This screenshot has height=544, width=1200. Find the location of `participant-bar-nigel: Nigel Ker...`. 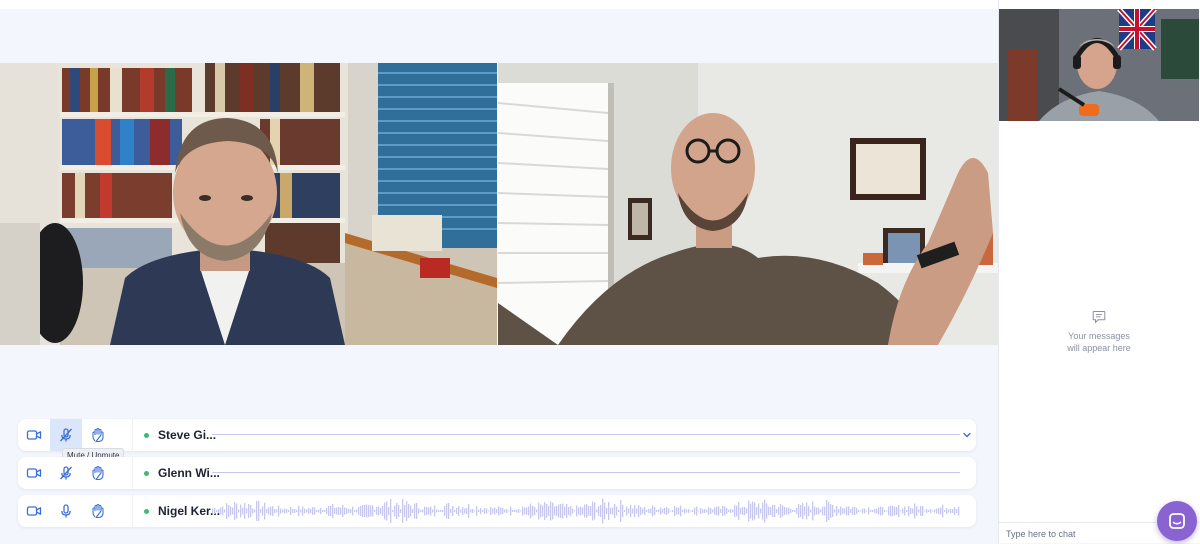

participant-bar-nigel: Nigel Ker... is located at coordinates (497, 511).